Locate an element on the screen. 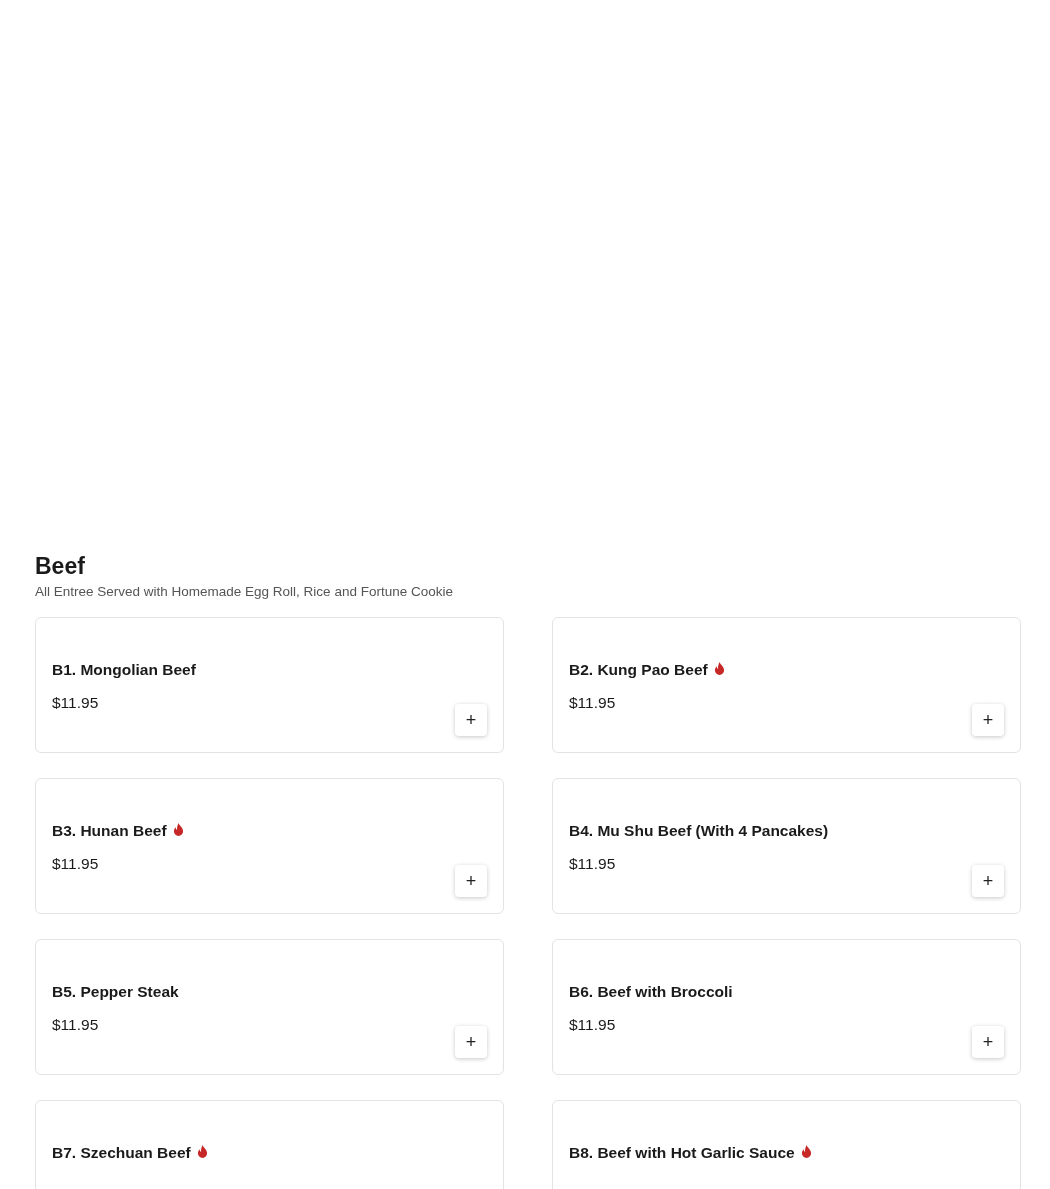 This screenshot has width=1050, height=1189. item-name: B5. Pepper Steak is located at coordinates (115, 992).